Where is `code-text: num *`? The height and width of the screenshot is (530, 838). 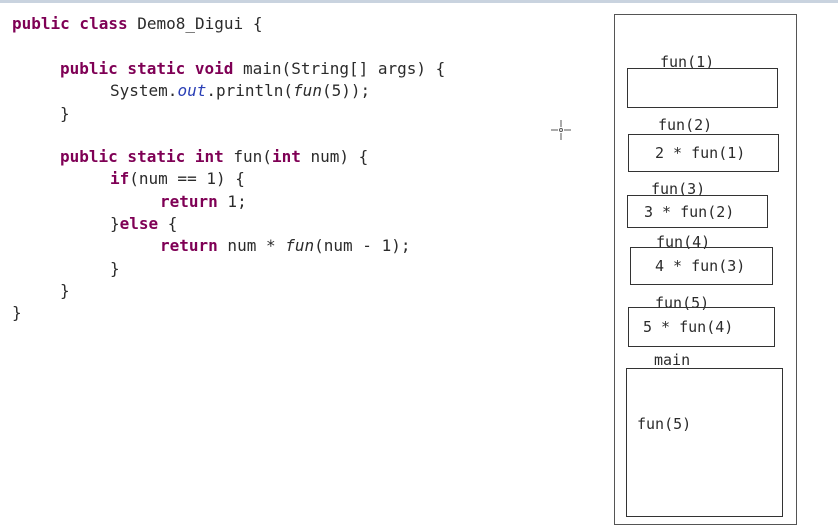
code-text: num * is located at coordinates (251, 245).